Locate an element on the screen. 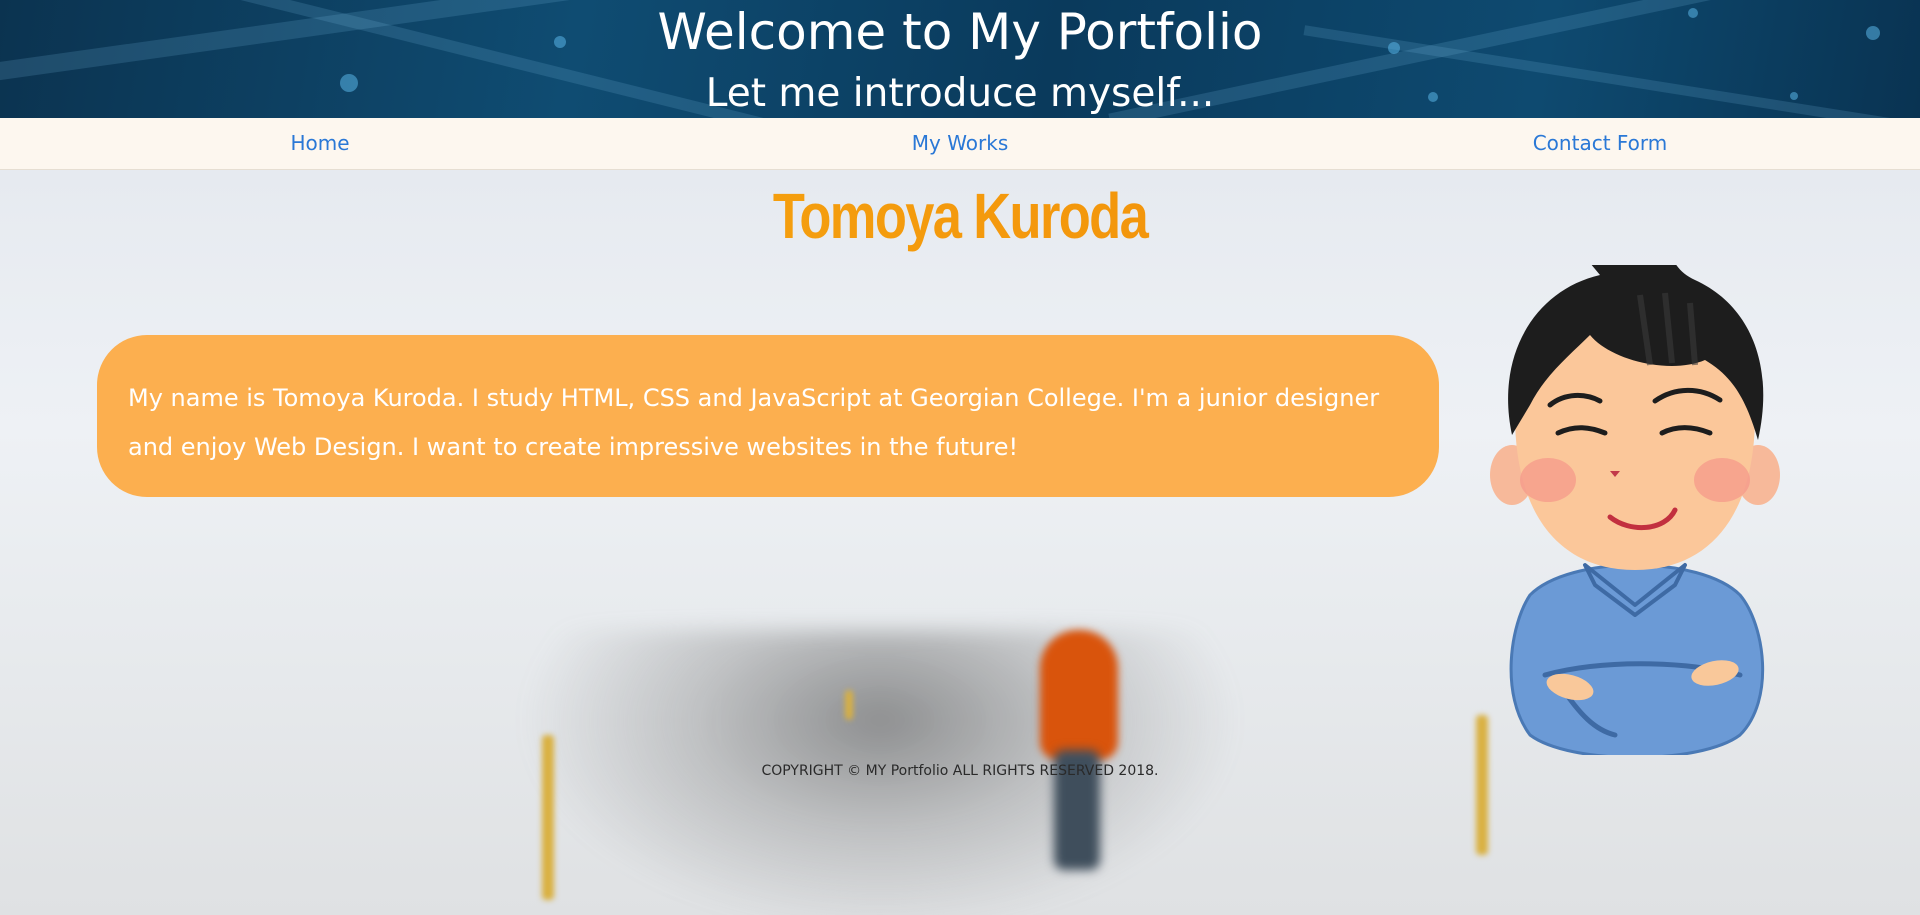 This screenshot has height=915, width=1920. nav-link-my-works: My Works is located at coordinates (960, 143).